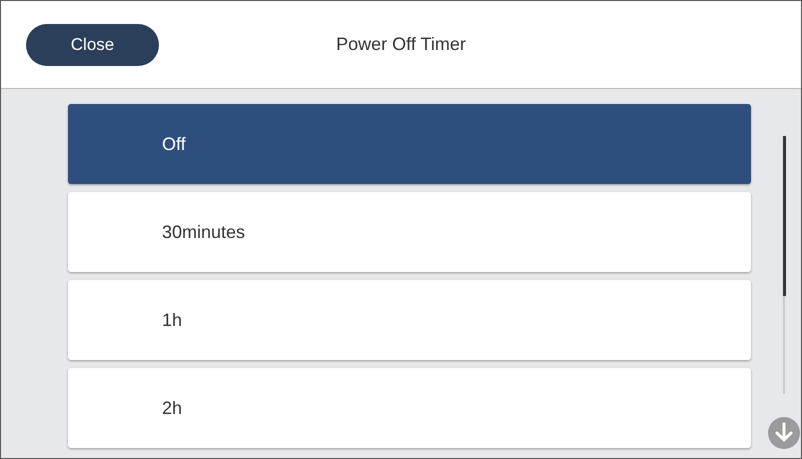 The image size is (802, 459). I want to click on screen-title: Power Off Timer, so click(401, 44).